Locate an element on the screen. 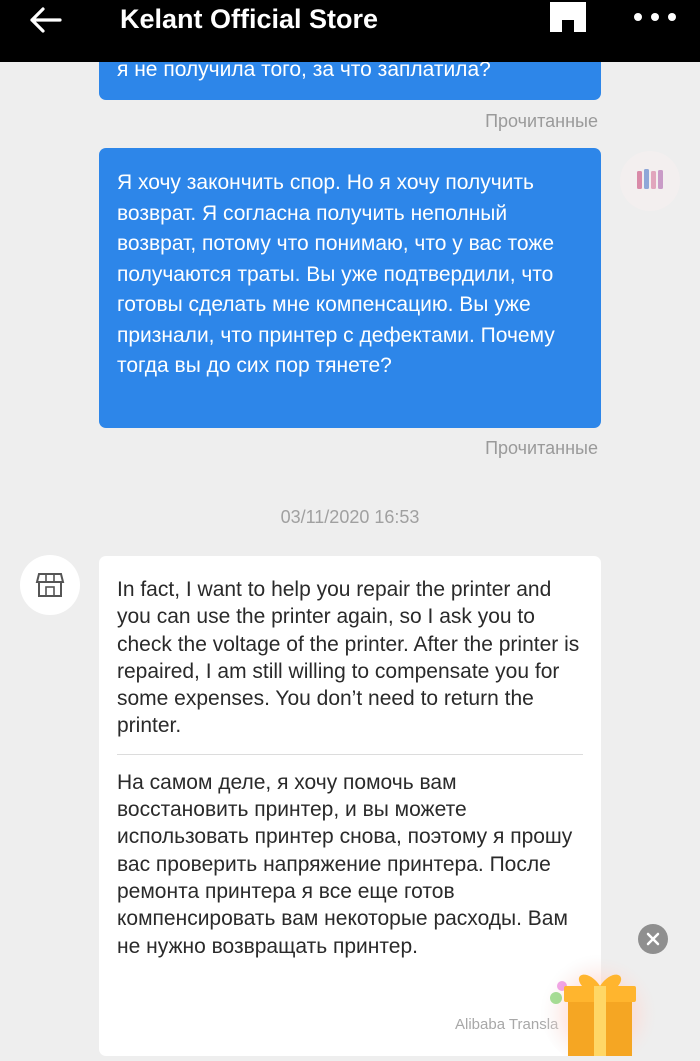  back-button is located at coordinates (48, 20).